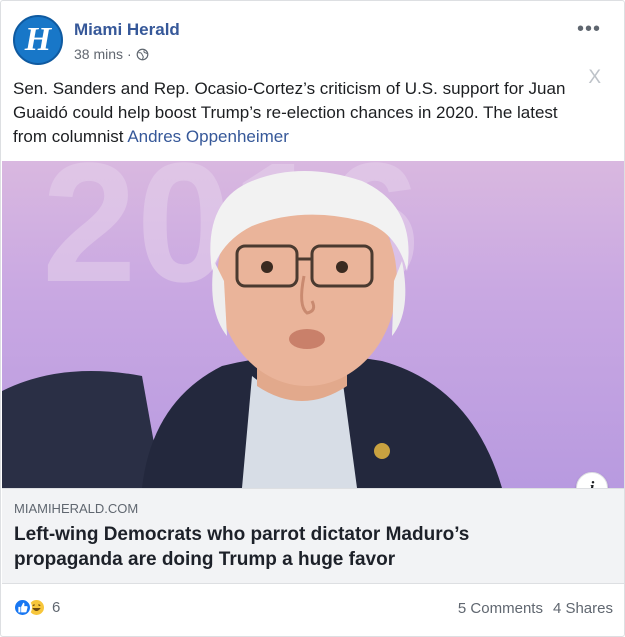  I want to click on more-options-icon: •••, so click(589, 29).